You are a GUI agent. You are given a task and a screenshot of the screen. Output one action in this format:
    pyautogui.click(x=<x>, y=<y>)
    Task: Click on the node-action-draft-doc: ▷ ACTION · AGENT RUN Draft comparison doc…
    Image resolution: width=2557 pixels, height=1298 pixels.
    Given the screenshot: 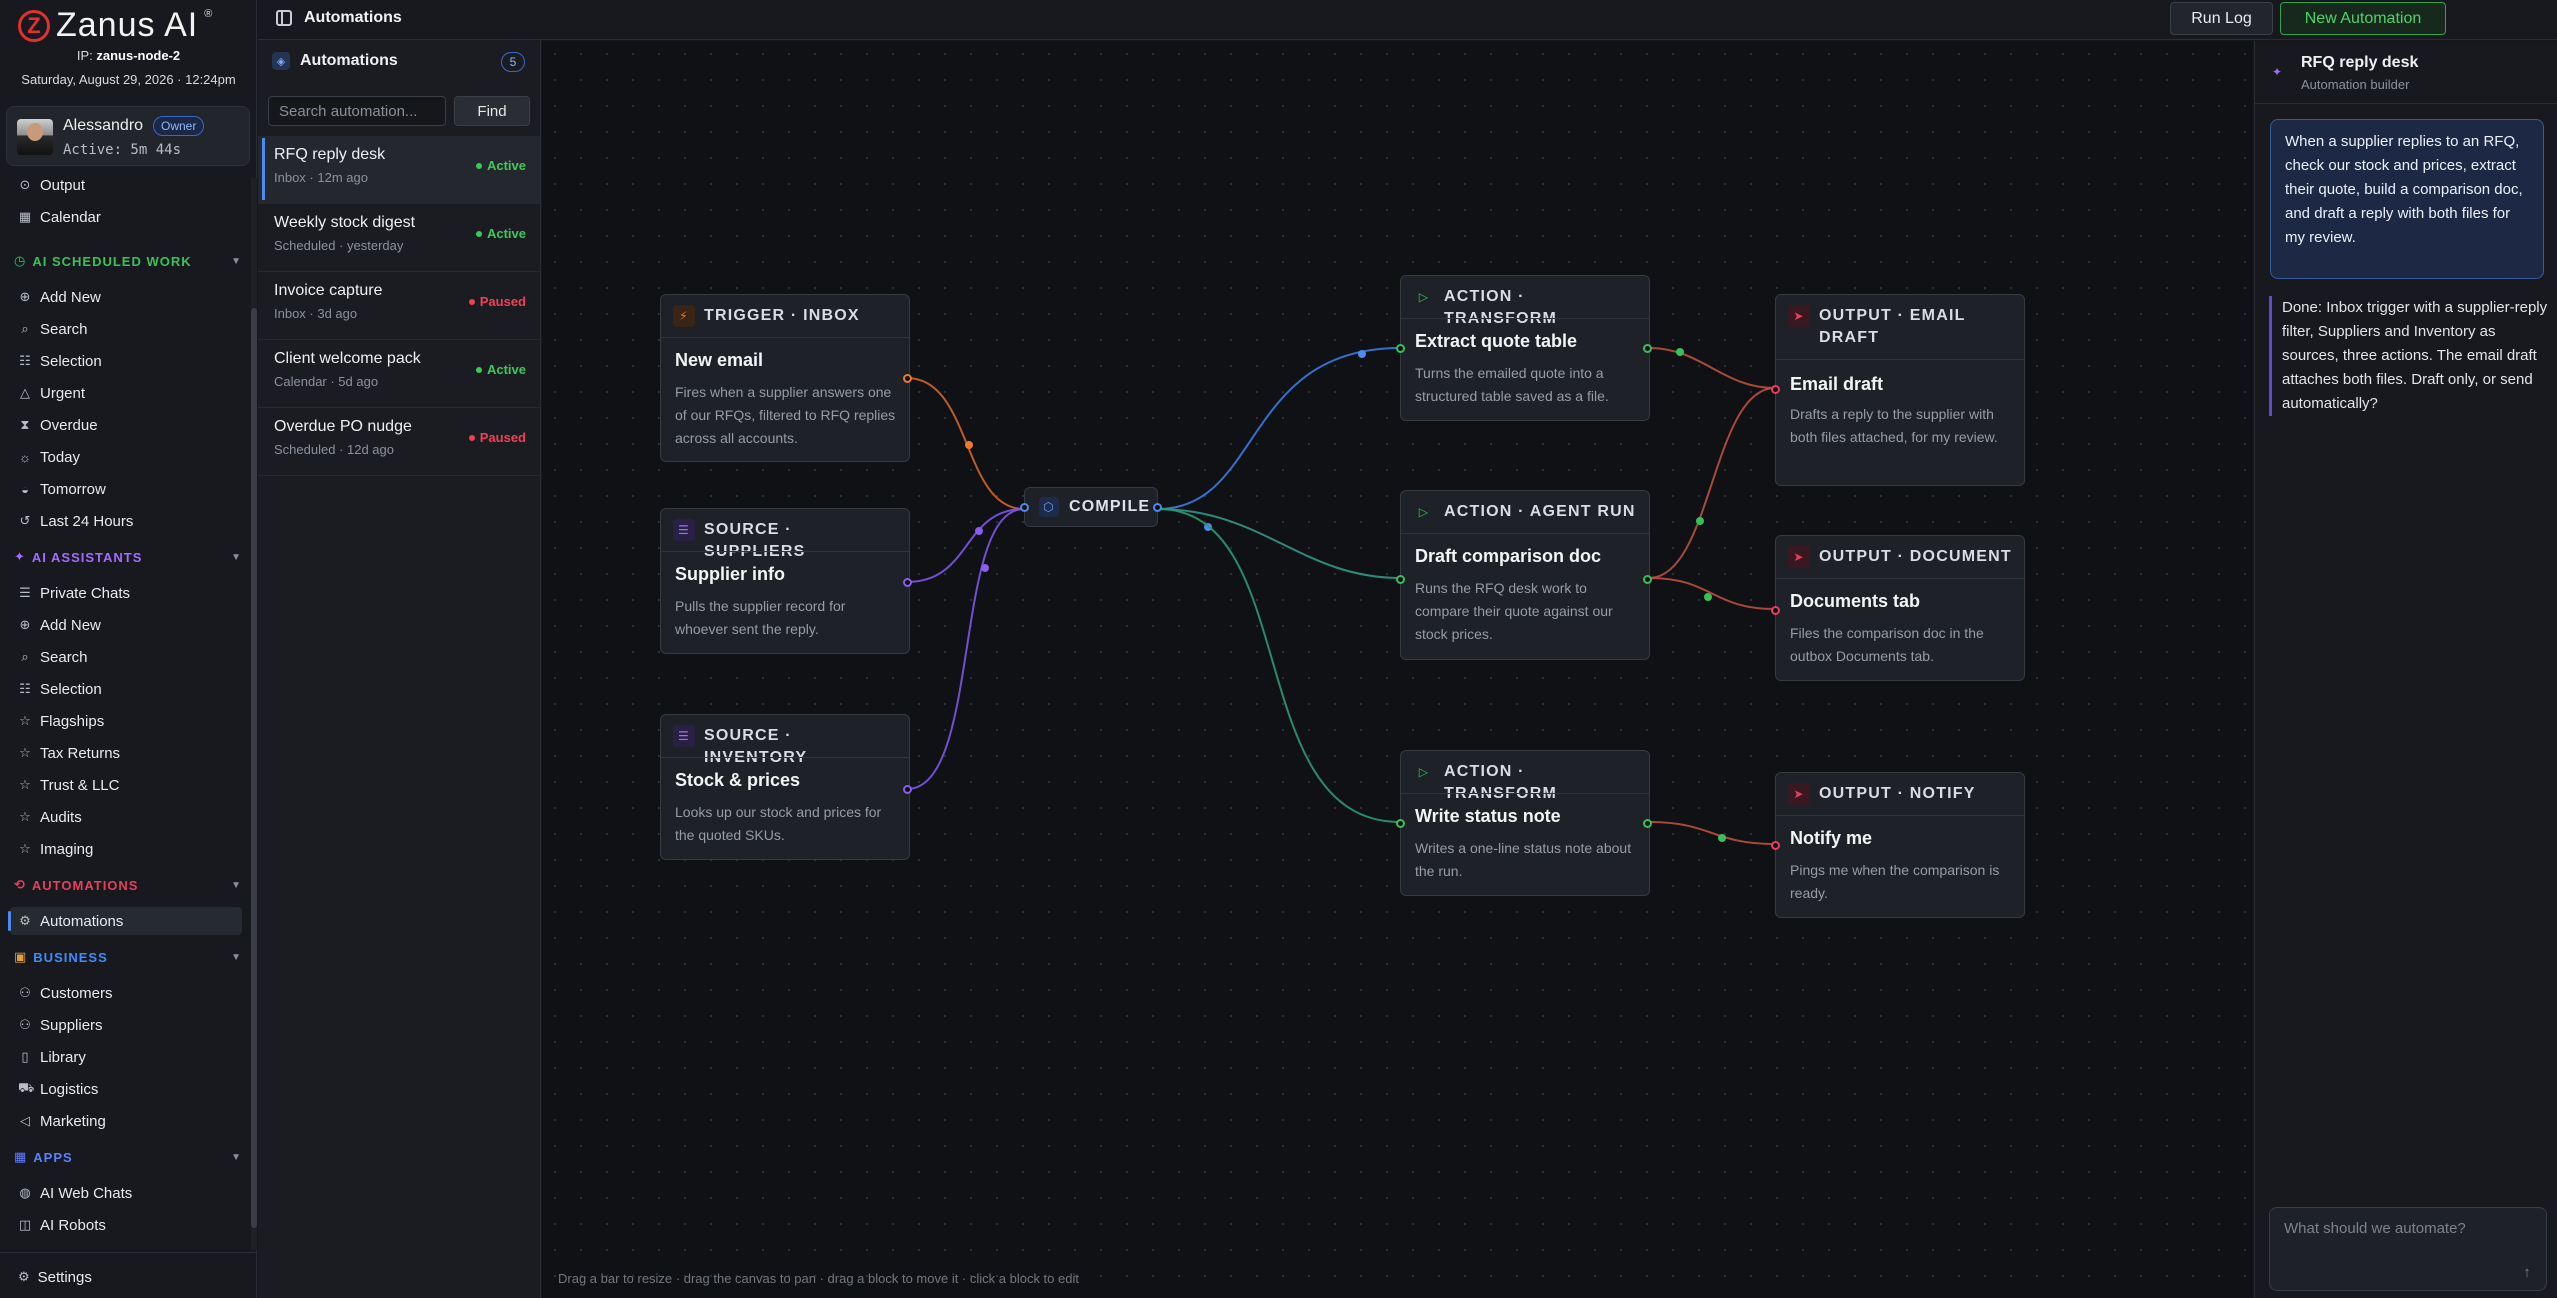 What is the action you would take?
    pyautogui.click(x=1524, y=575)
    